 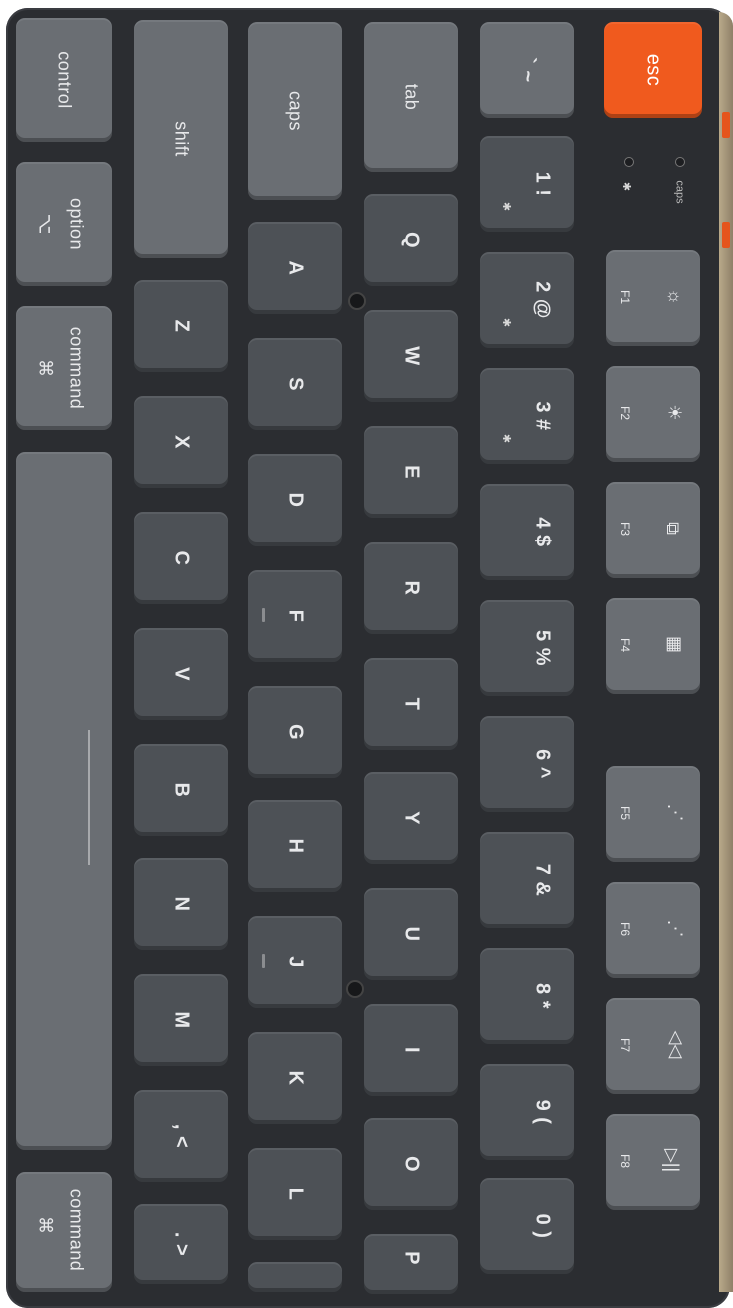 I want to click on key-2: 2 @ ✱, so click(x=527, y=300).